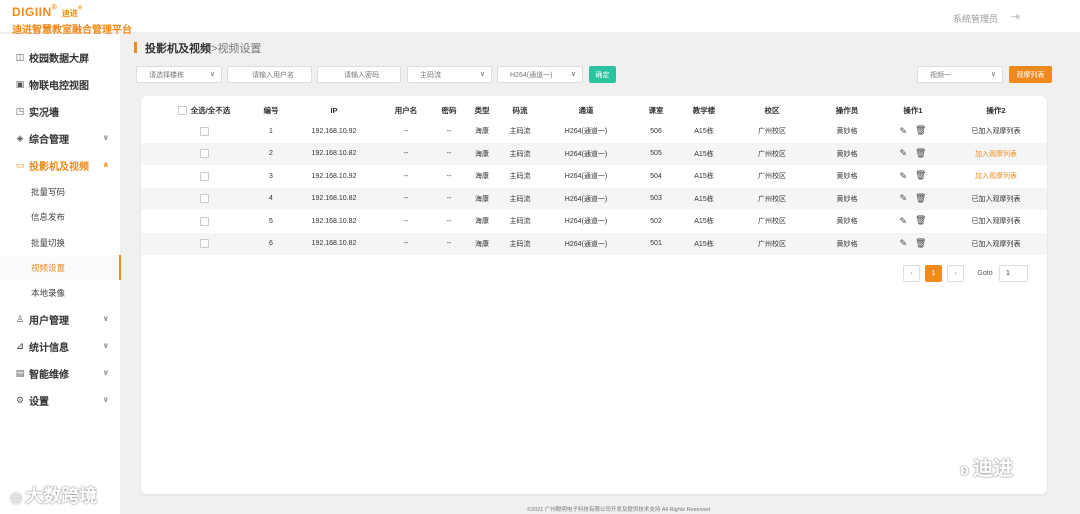 The height and width of the screenshot is (514, 1080). Describe the element at coordinates (656, 153) in the screenshot. I see `cell-room: 505` at that location.